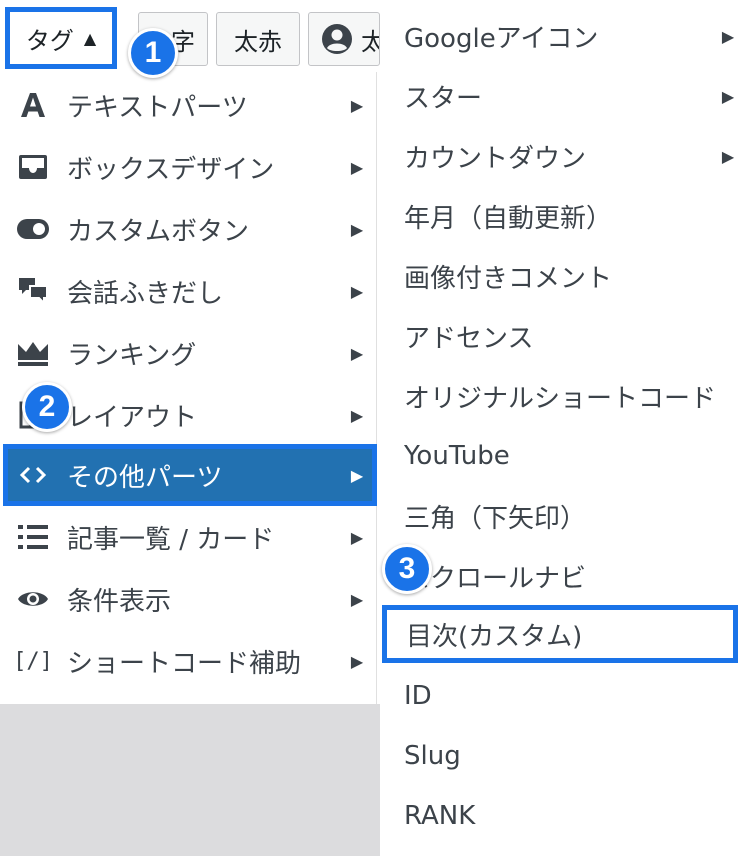 The width and height of the screenshot is (746, 856). I want to click on menu-item-label: ボックスデザイン, so click(171, 169).